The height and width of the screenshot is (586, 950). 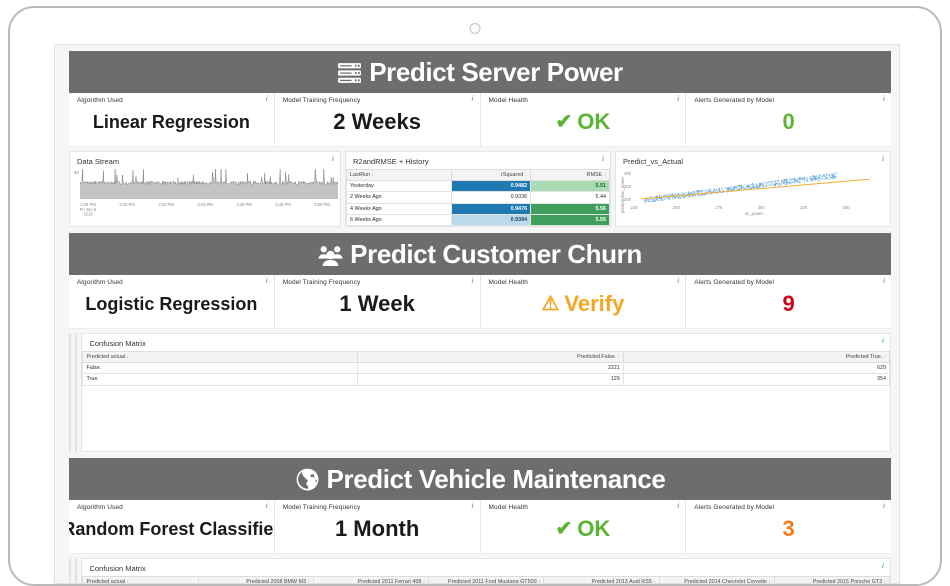 What do you see at coordinates (508, 508) in the screenshot?
I see `kpi-label: Model Health` at bounding box center [508, 508].